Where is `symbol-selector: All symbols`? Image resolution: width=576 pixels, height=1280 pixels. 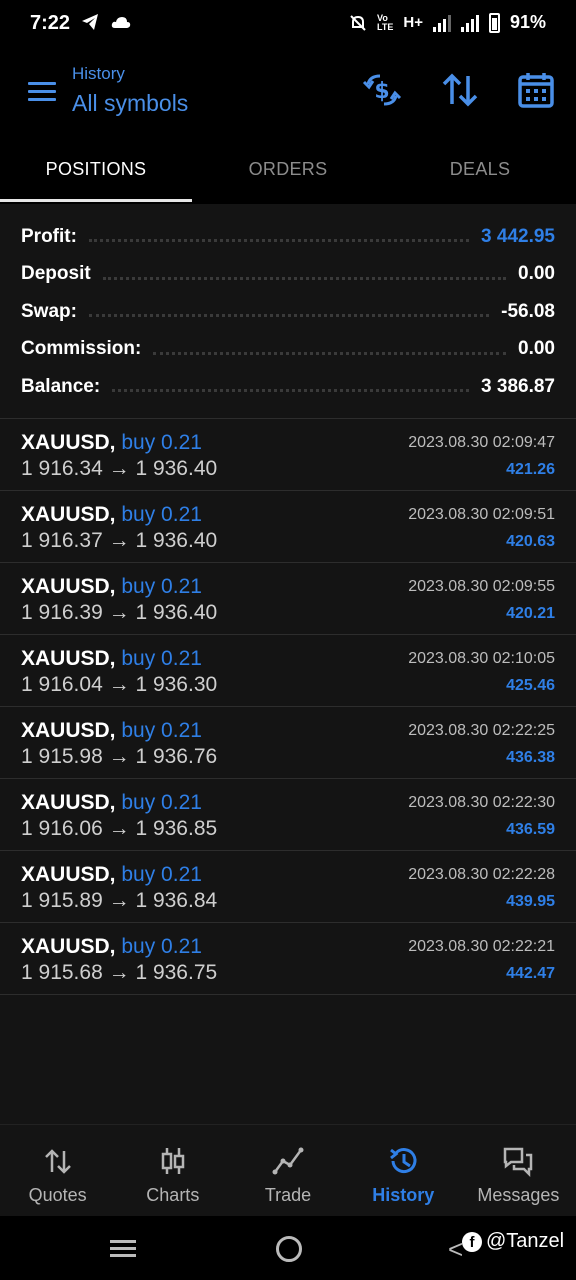 symbol-selector: All symbols is located at coordinates (130, 103).